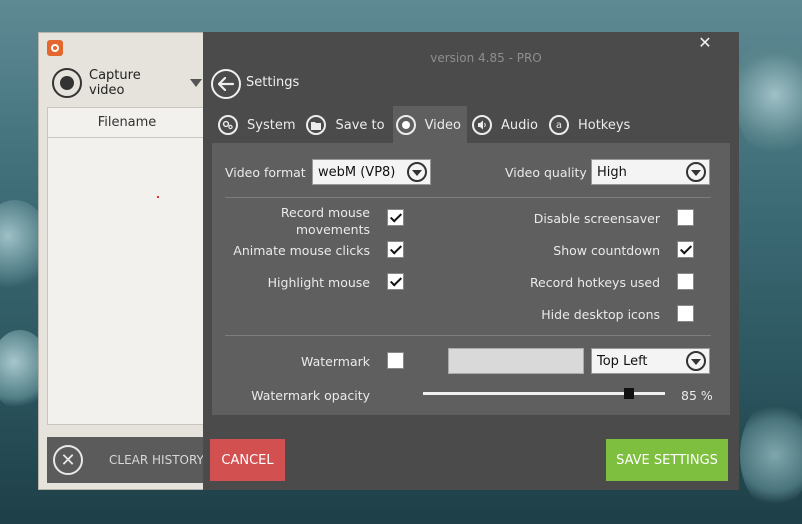  Describe the element at coordinates (685, 281) in the screenshot. I see `record-hotkeys-checkbox` at that location.